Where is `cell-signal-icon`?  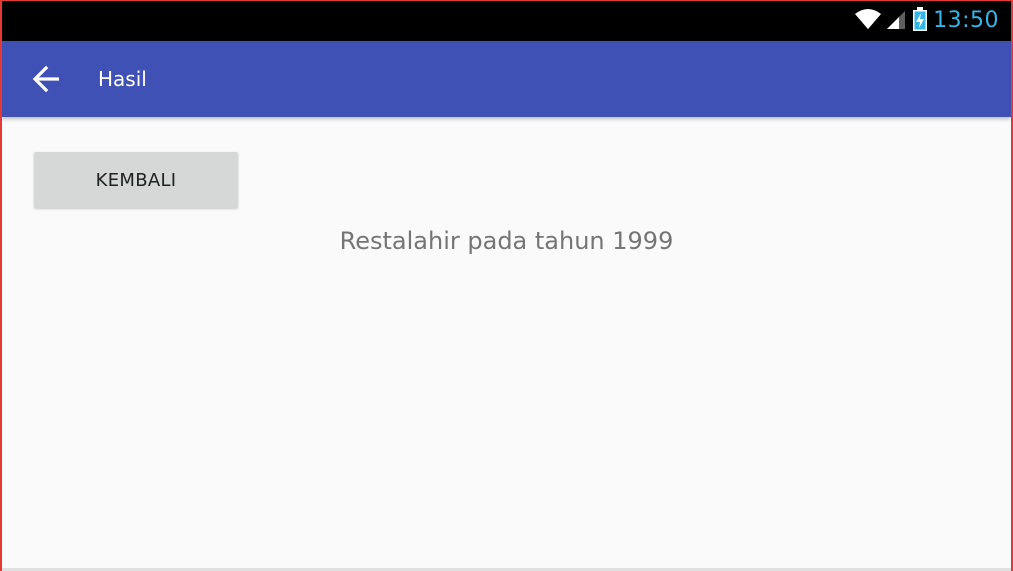 cell-signal-icon is located at coordinates (897, 21).